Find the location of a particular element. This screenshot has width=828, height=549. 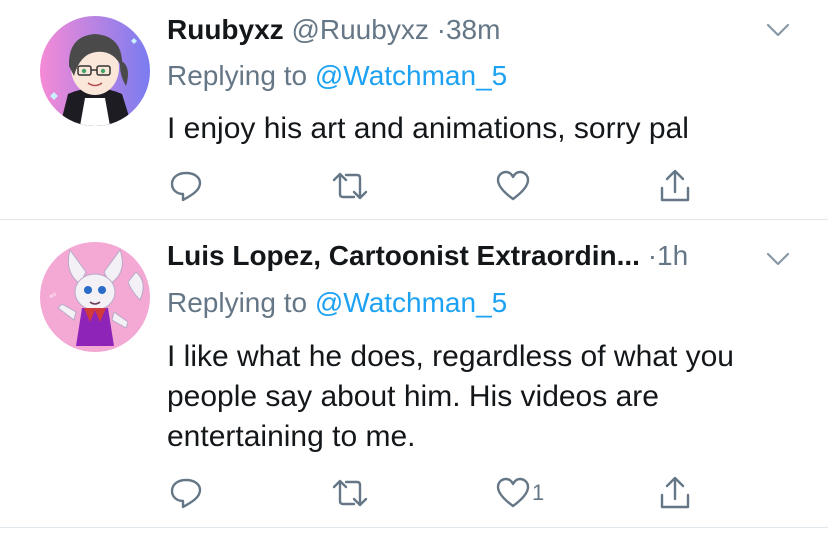

timestamp: 1h is located at coordinates (672, 255).